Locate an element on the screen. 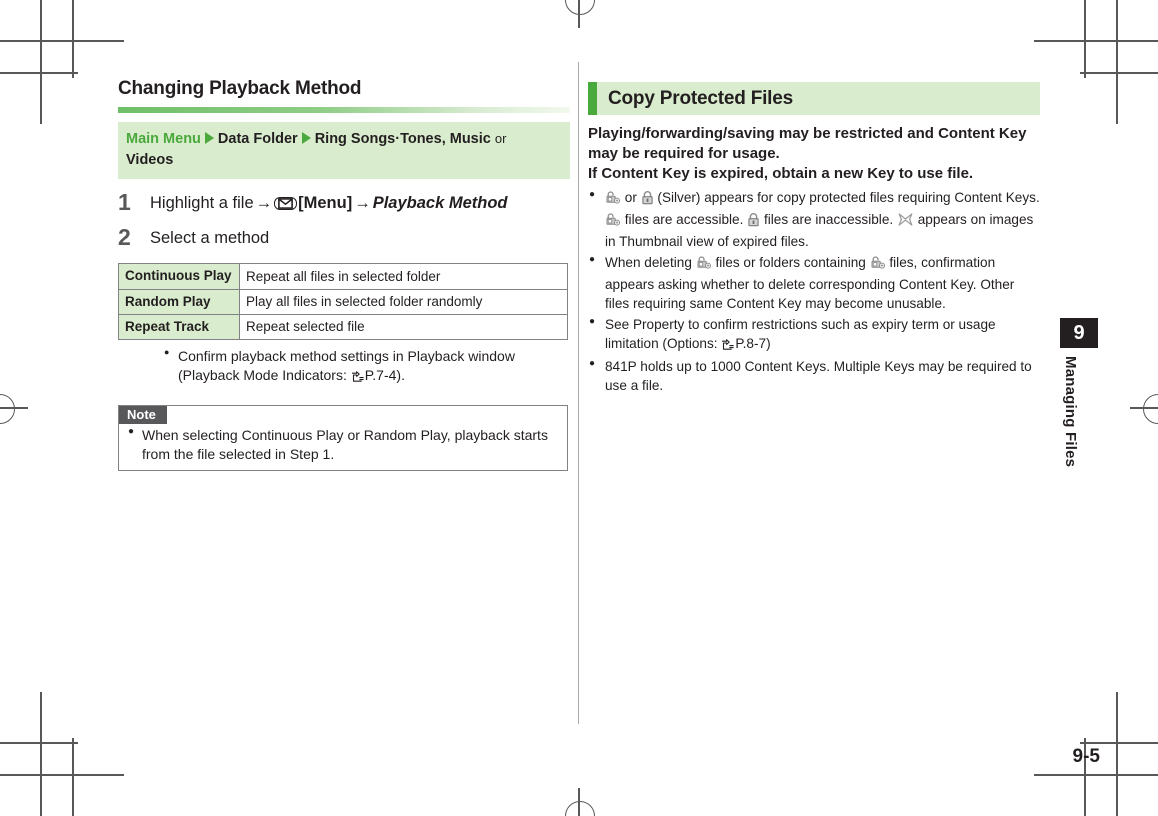 The height and width of the screenshot is (816, 1158). crop-mark-bottom-left-h is located at coordinates (39, 743).